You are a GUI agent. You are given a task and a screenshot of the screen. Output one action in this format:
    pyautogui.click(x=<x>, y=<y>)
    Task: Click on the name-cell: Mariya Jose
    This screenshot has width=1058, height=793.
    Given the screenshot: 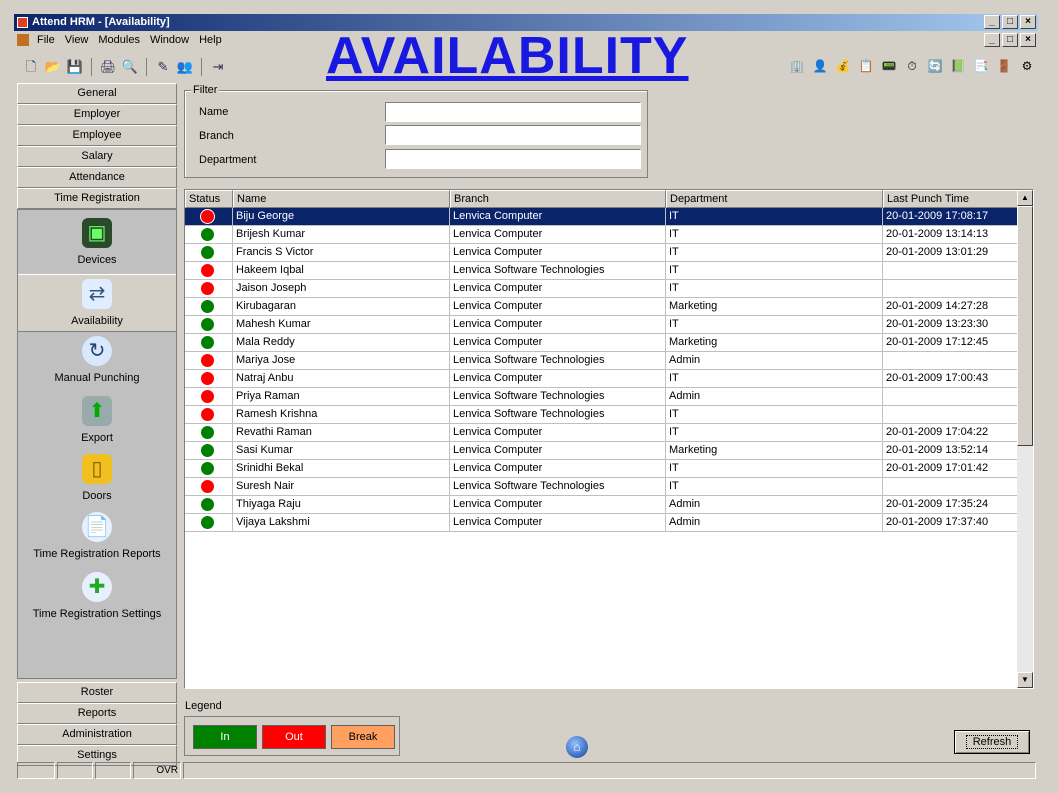 What is the action you would take?
    pyautogui.click(x=341, y=361)
    